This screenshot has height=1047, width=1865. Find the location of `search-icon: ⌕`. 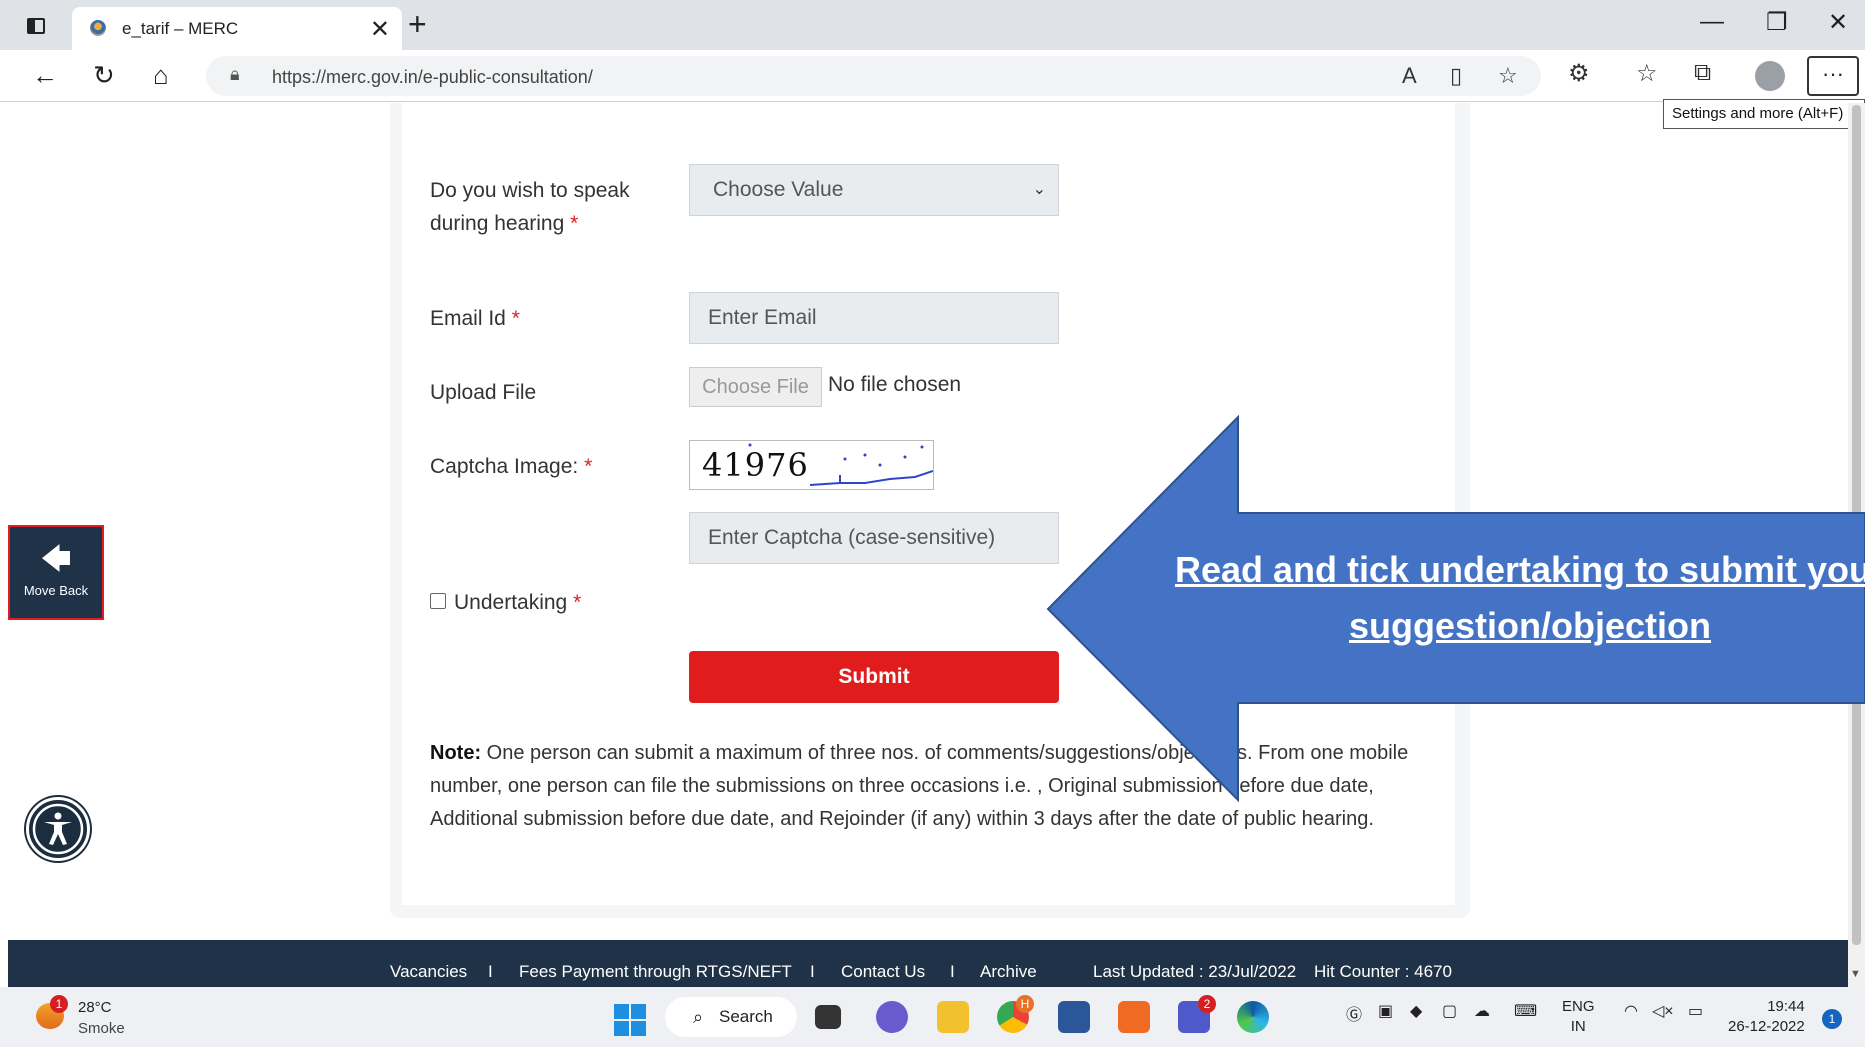

search-icon: ⌕ is located at coordinates (698, 1017).